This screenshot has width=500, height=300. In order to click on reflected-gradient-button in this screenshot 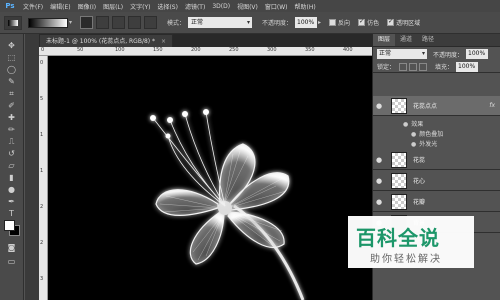, I will do `click(134, 22)`.